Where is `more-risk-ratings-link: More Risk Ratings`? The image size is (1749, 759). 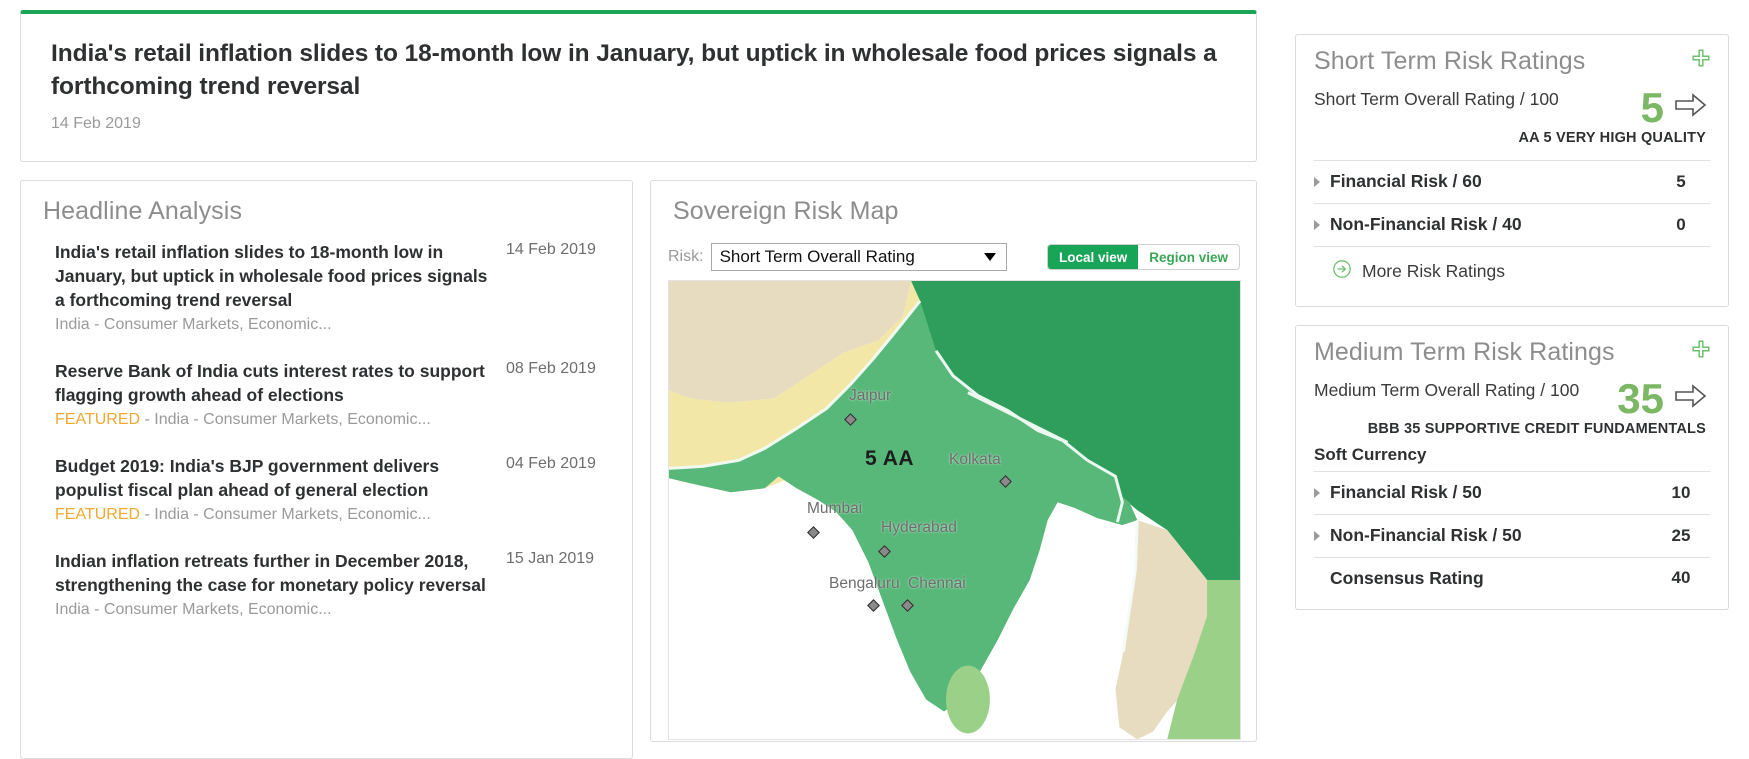
more-risk-ratings-link: More Risk Ratings is located at coordinates (1512, 270).